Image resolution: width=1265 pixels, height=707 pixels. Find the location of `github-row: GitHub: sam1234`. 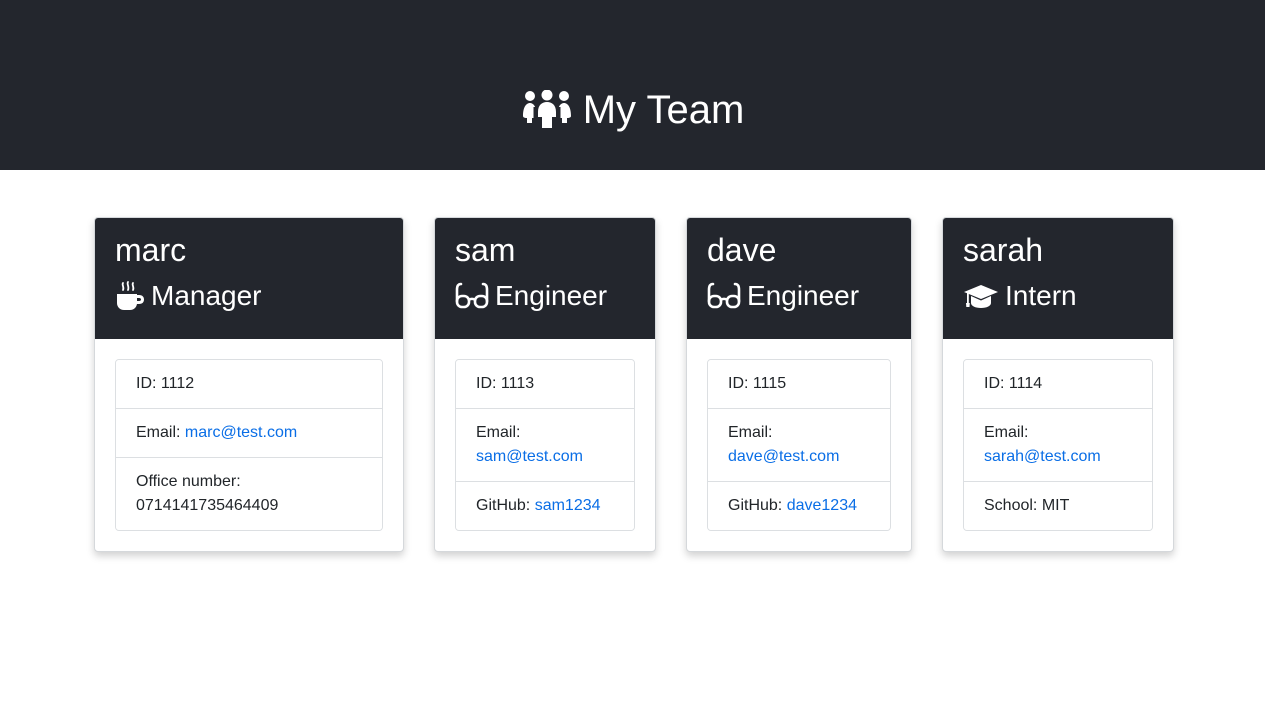

github-row: GitHub: sam1234 is located at coordinates (545, 506).